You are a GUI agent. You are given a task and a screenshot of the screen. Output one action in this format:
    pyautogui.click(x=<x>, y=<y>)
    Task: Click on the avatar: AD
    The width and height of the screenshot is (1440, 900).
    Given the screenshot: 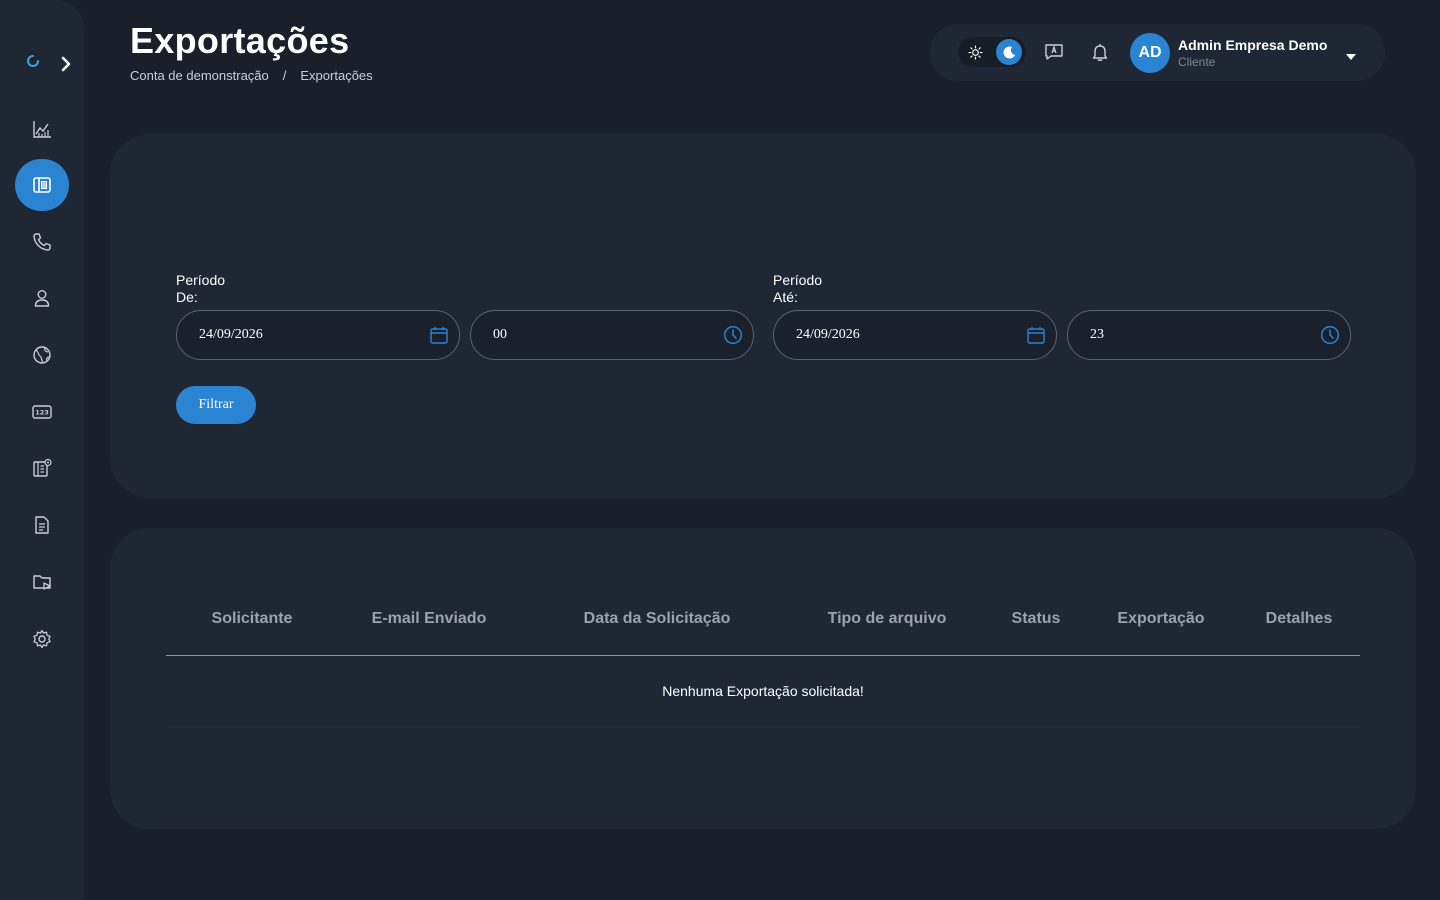 What is the action you would take?
    pyautogui.click(x=1150, y=53)
    